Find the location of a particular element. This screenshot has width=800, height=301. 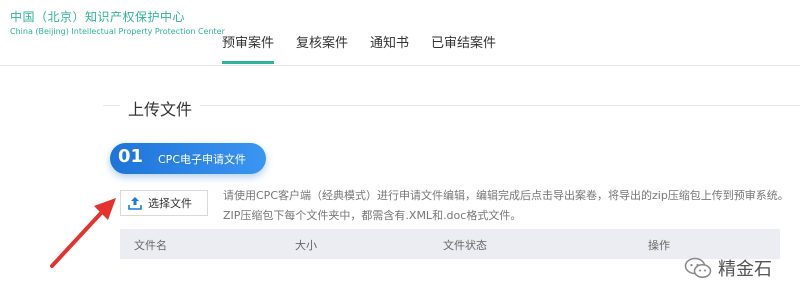

section-divider is located at coordinates (451, 105).